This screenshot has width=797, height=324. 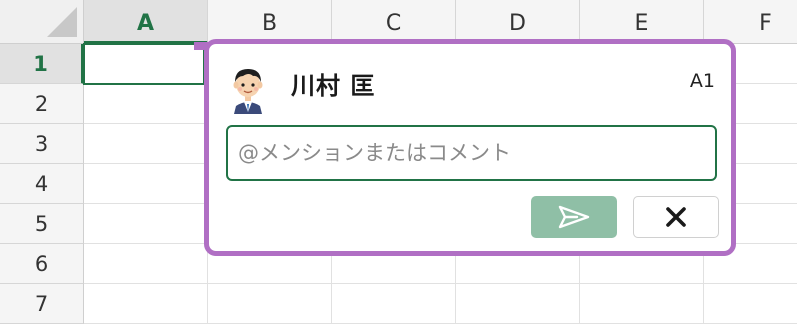 I want to click on cell-d7, so click(x=518, y=304).